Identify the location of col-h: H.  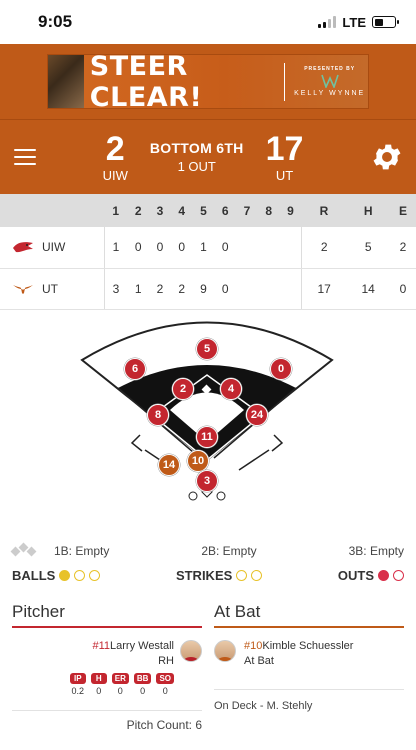
(368, 210).